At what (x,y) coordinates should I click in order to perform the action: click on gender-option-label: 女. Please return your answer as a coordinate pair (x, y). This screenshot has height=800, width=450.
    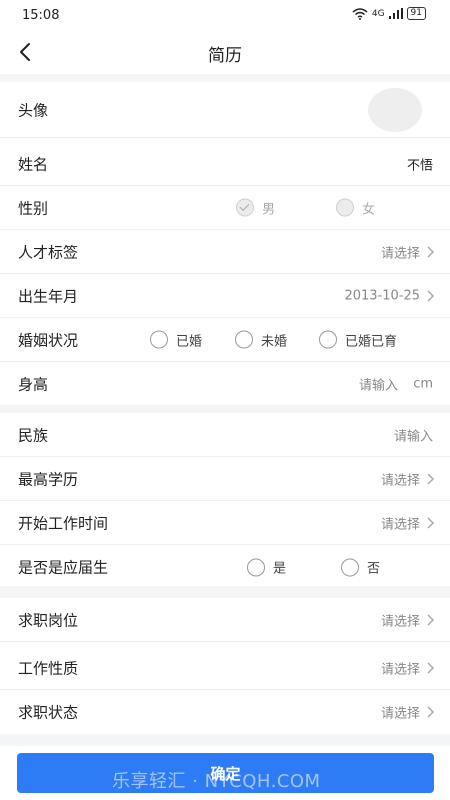
    Looking at the image, I should click on (369, 209).